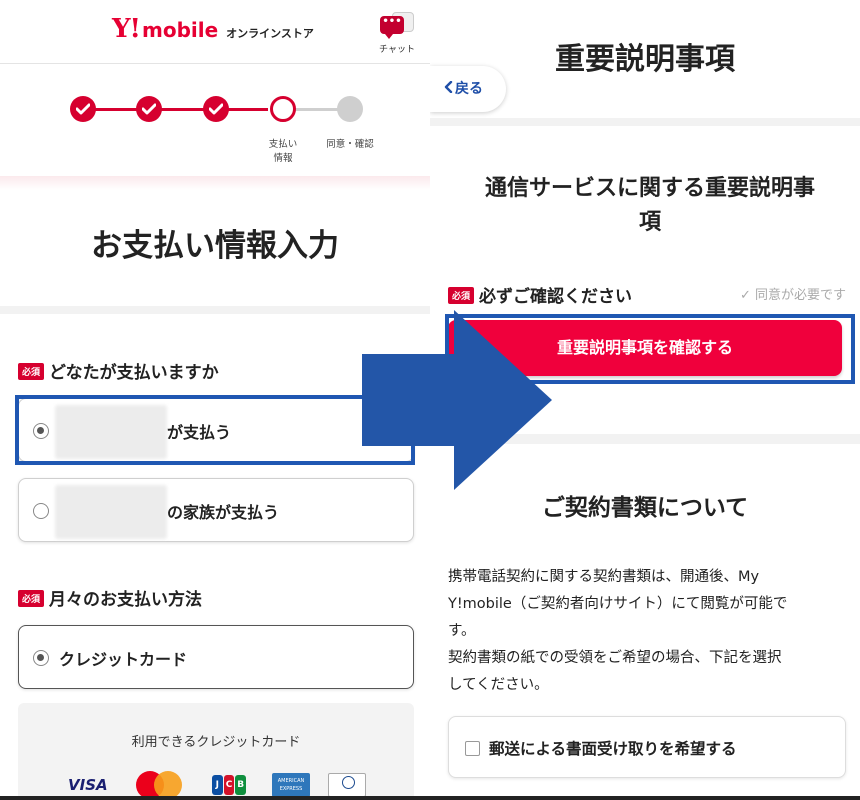  Describe the element at coordinates (216, 657) in the screenshot. I see `method-option-credit-card: クレジットカード` at that location.